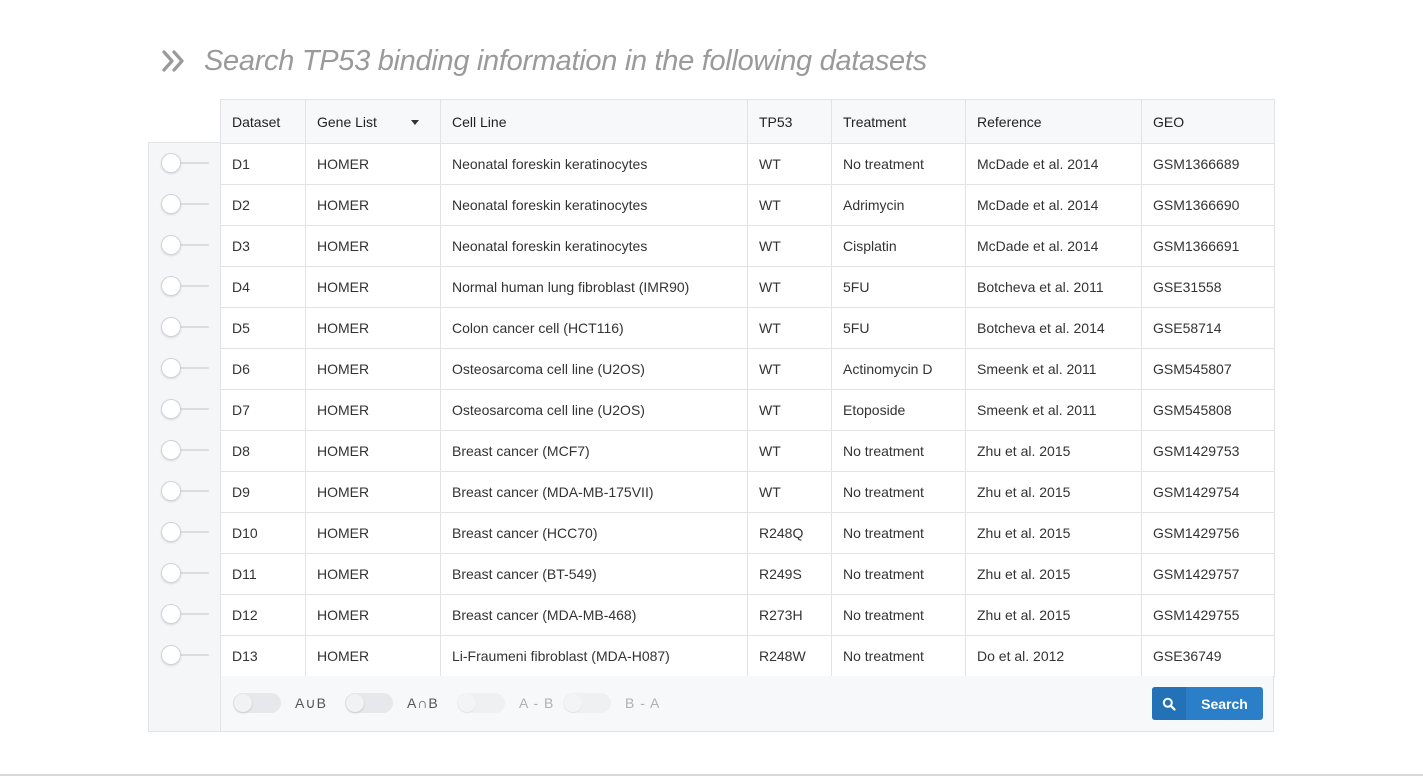 This screenshot has width=1423, height=776. Describe the element at coordinates (414, 123) in the screenshot. I see `caret-down-icon` at that location.